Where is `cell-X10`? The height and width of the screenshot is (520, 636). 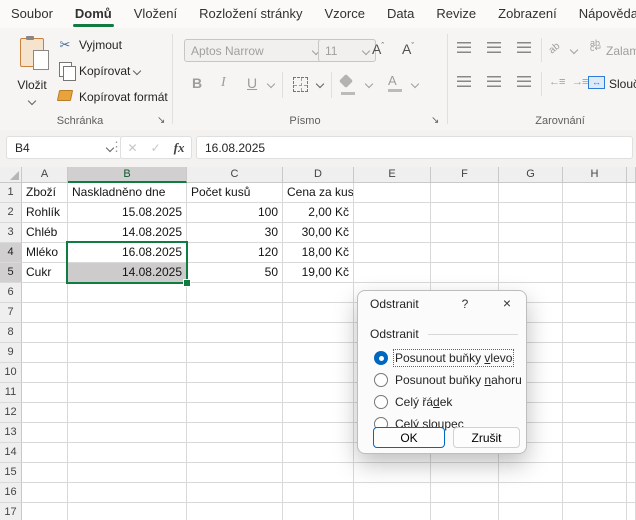 cell-X10 is located at coordinates (631, 373).